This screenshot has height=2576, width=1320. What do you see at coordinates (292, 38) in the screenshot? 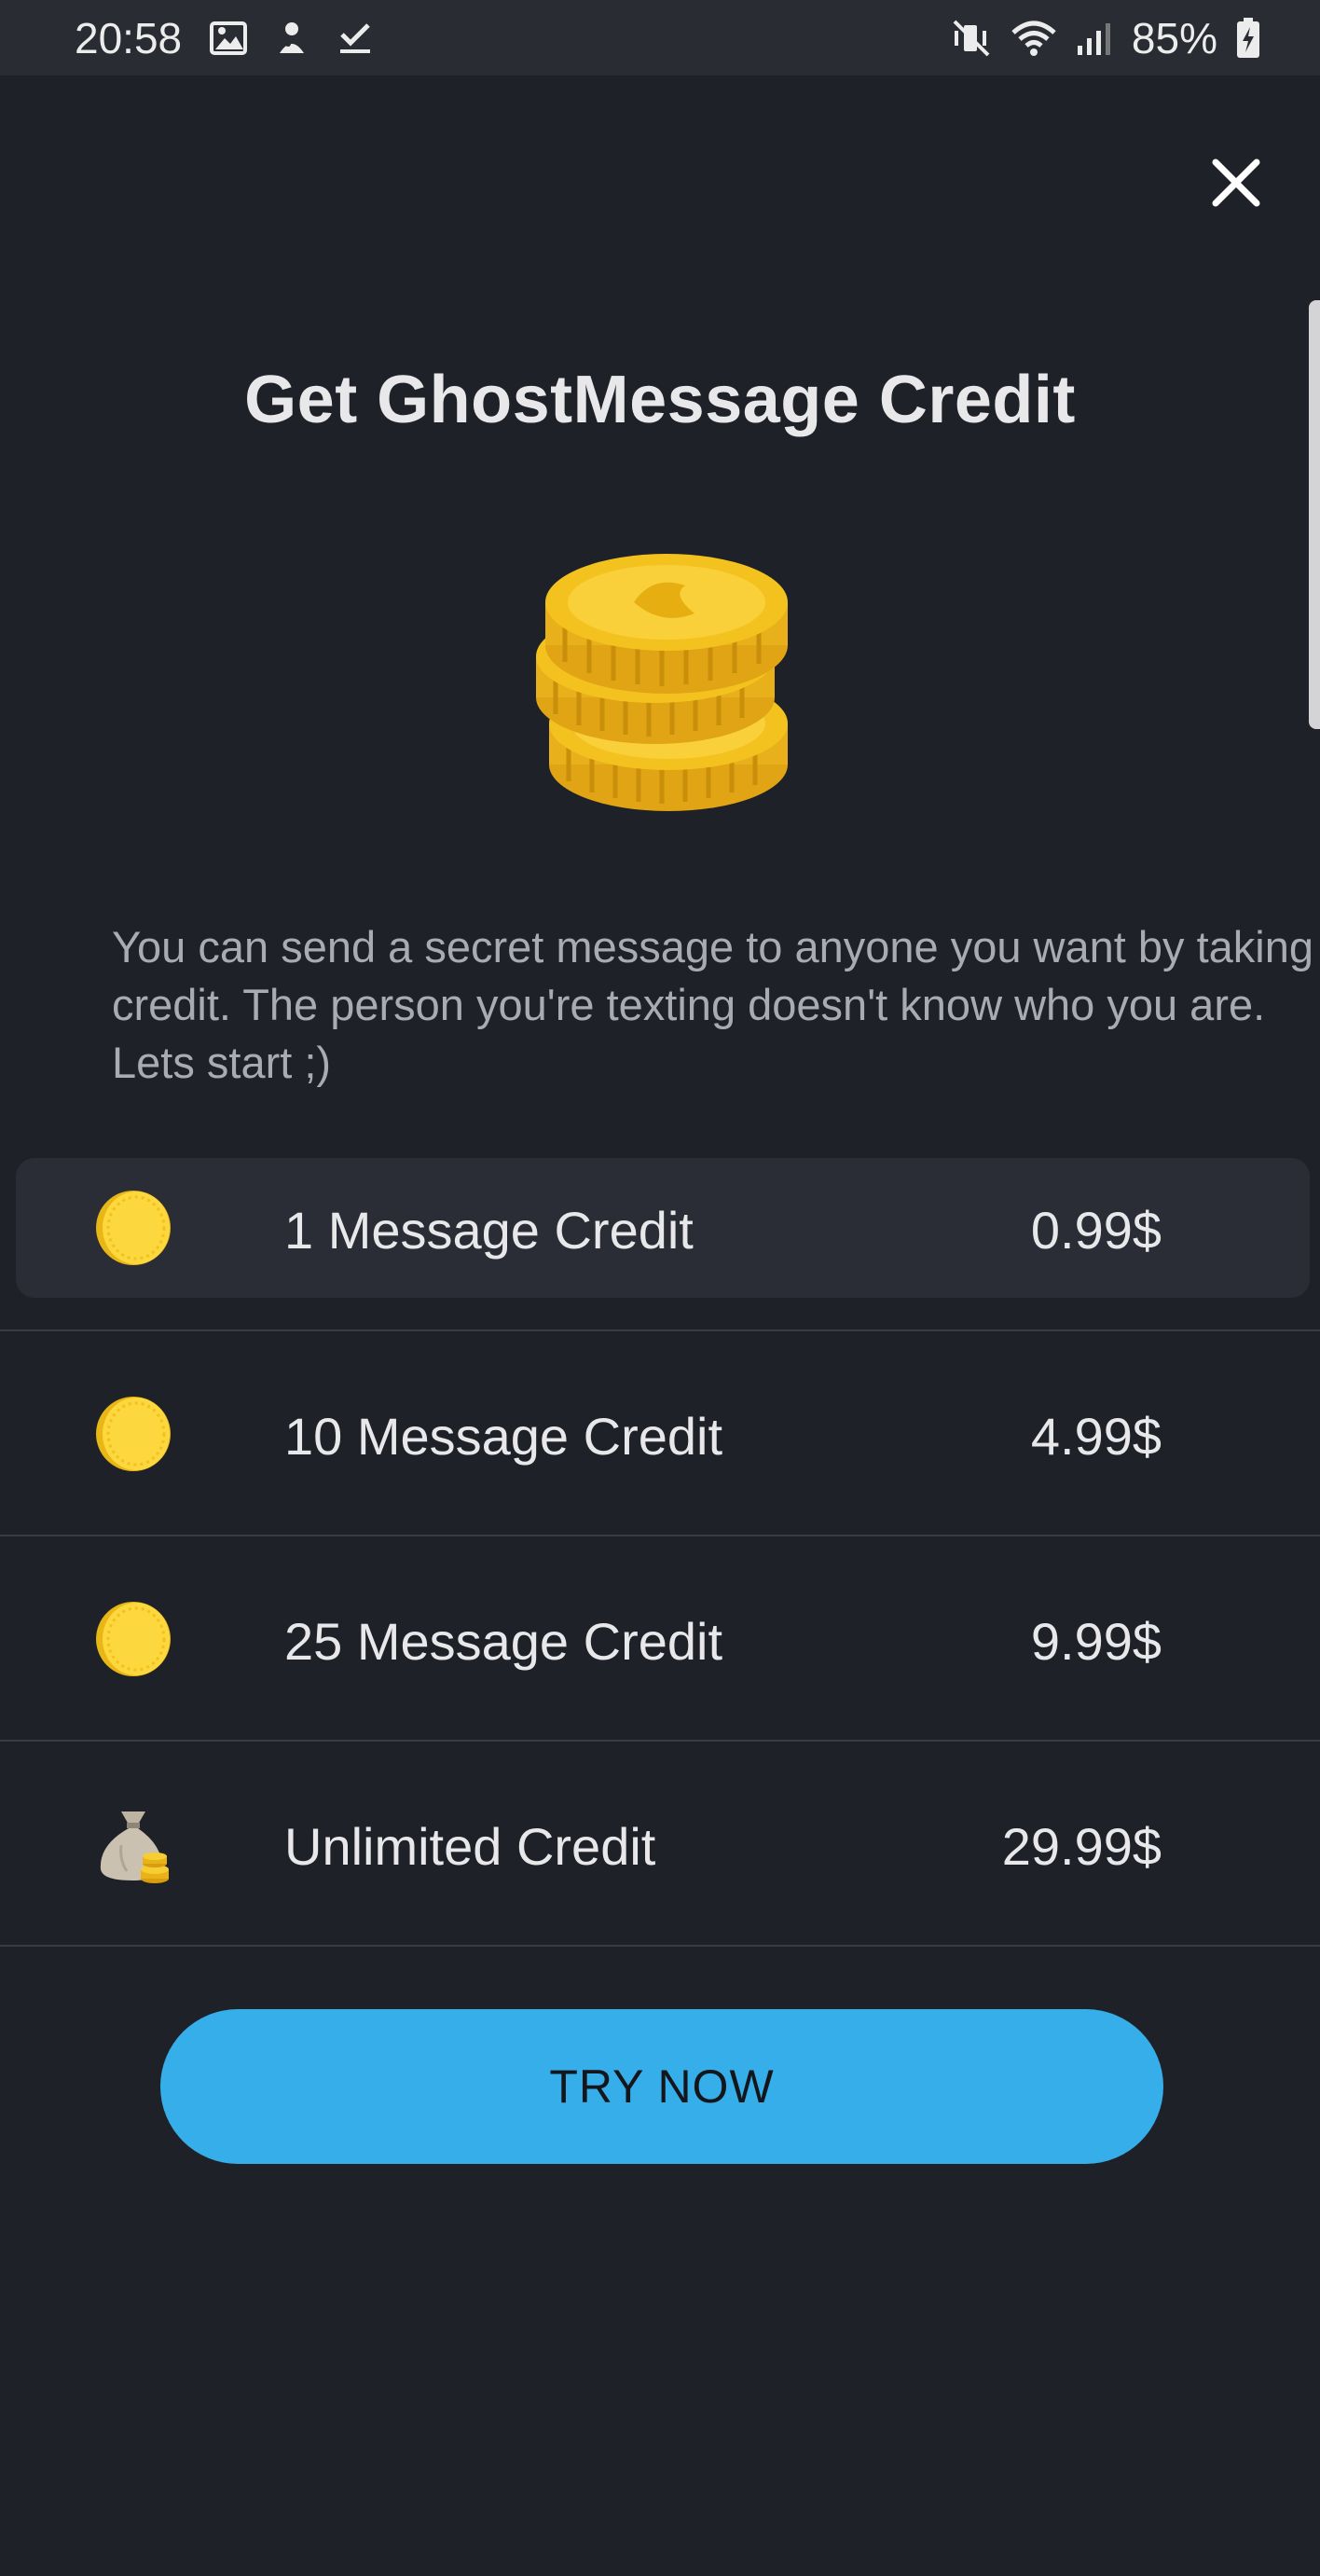
I see `app-notification-icon` at bounding box center [292, 38].